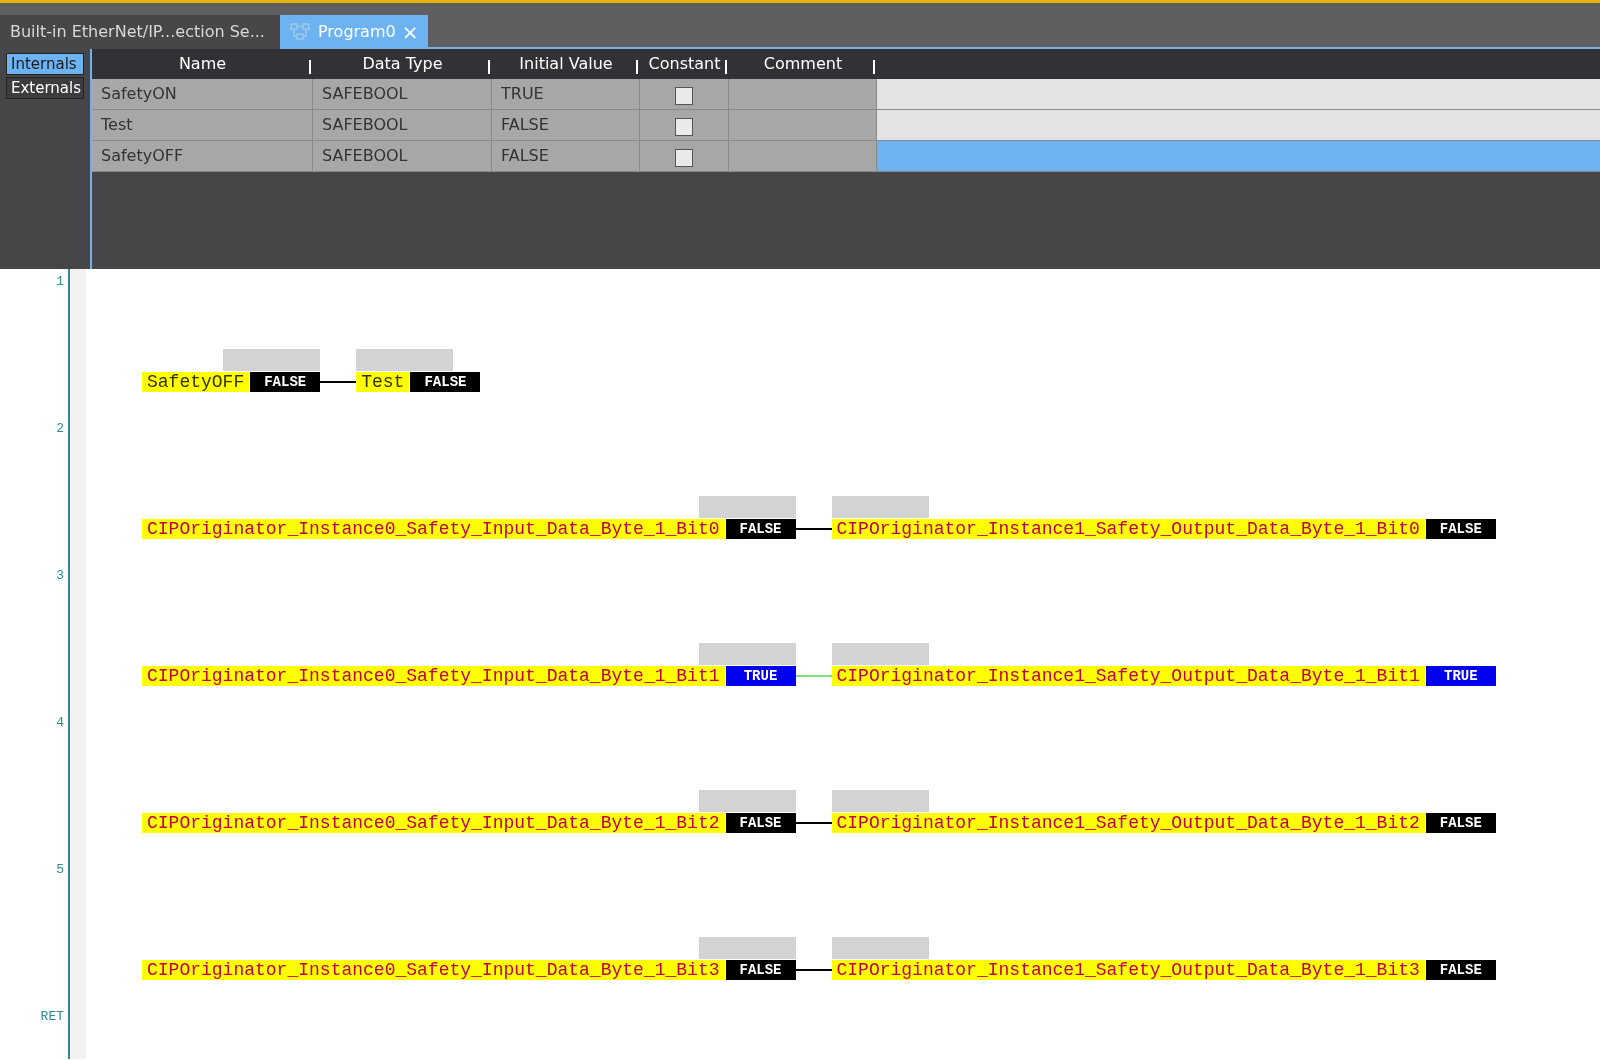  I want to click on rung-number: 1, so click(60, 282).